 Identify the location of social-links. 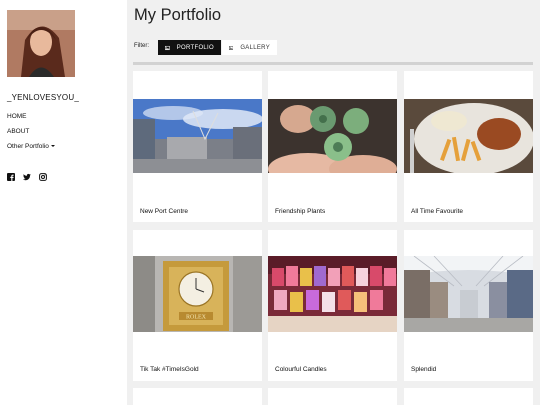
(27, 174).